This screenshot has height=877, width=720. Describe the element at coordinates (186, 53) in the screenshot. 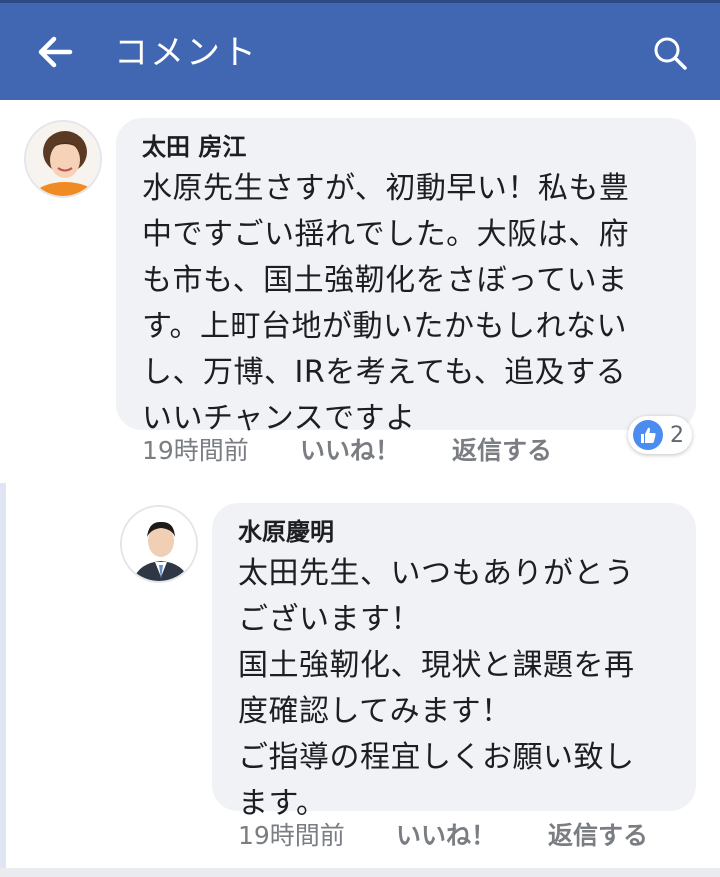

I see `page-title: コメント` at that location.